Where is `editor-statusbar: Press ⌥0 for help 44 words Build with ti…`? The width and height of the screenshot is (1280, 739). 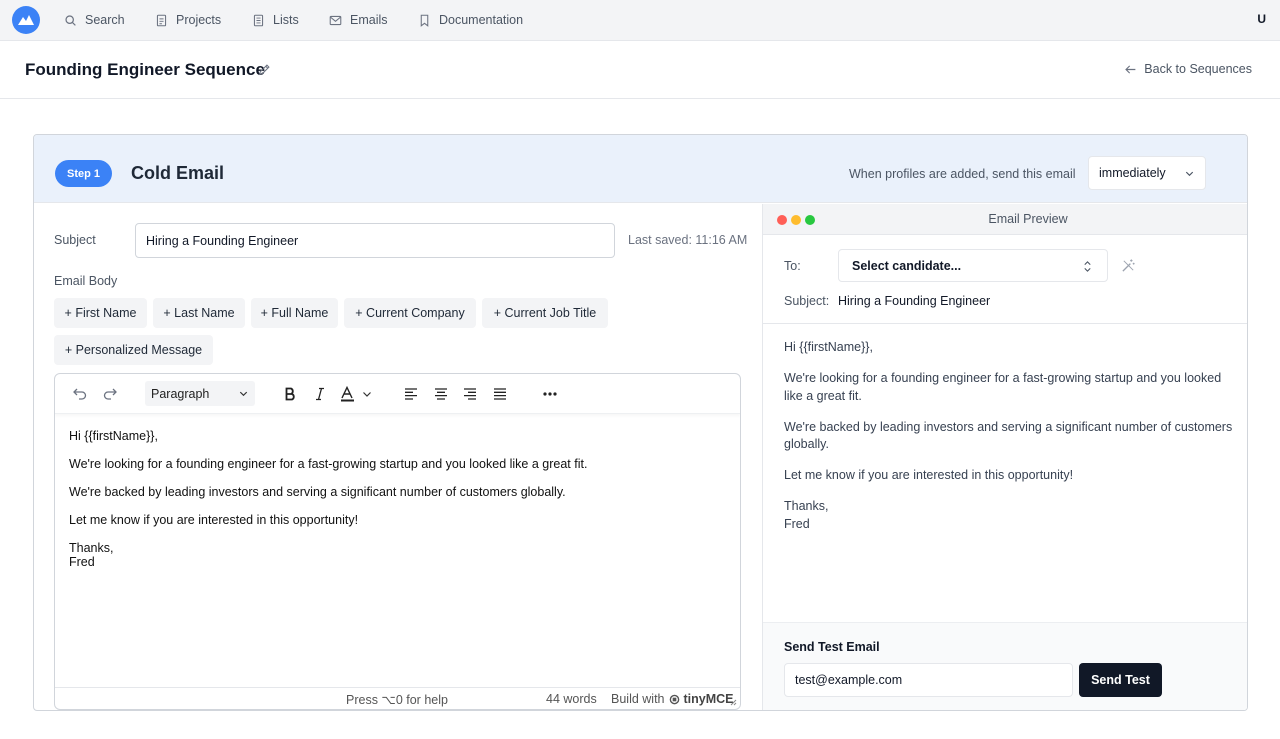
editor-statusbar: Press ⌥0 for help 44 words Build with ti… is located at coordinates (397, 698).